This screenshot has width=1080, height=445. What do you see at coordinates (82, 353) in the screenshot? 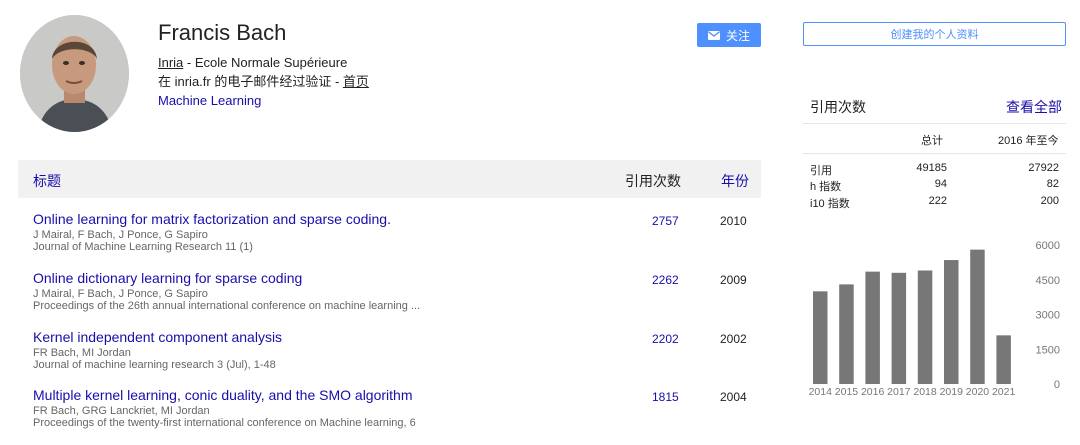
I see `article-authors: FR Bach, MI Jordan` at bounding box center [82, 353].